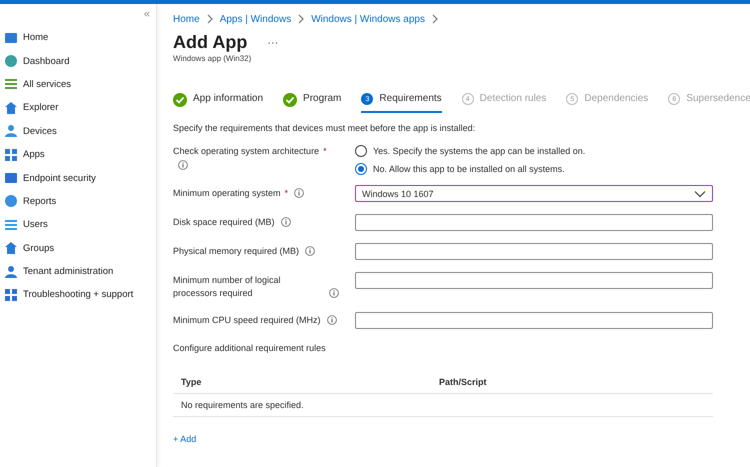 The height and width of the screenshot is (467, 750). I want to click on add-link: + Add, so click(184, 439).